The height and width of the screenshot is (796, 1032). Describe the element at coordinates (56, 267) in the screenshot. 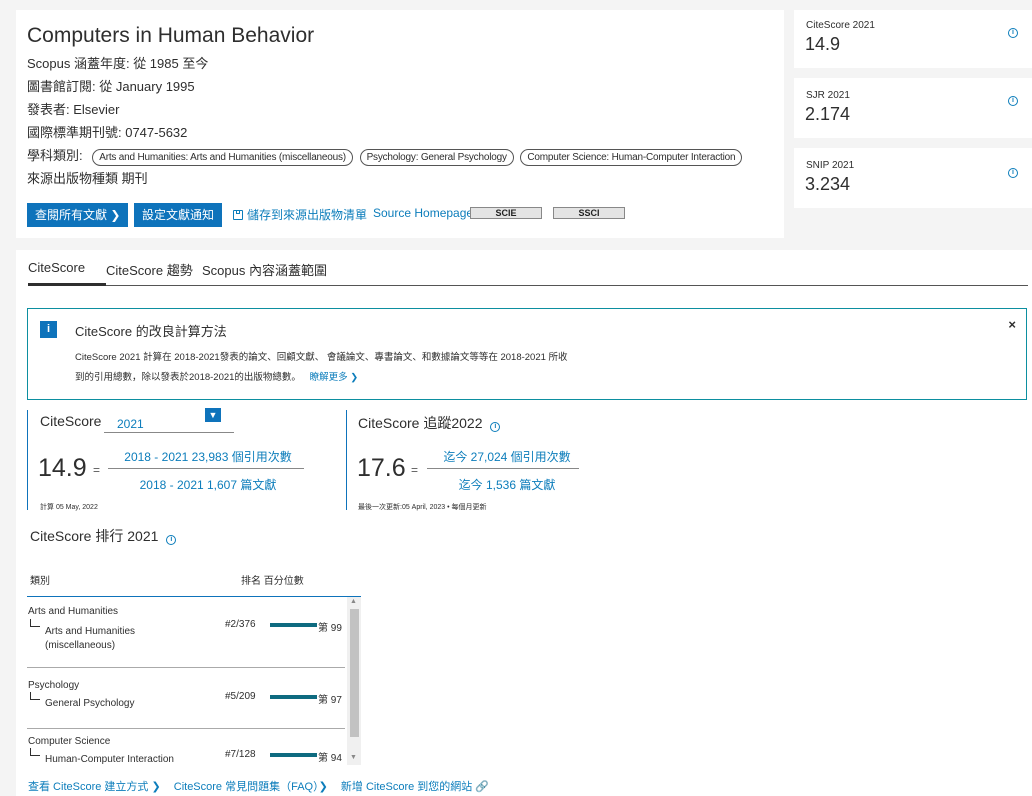

I see `tab-citescore: CiteScore` at that location.